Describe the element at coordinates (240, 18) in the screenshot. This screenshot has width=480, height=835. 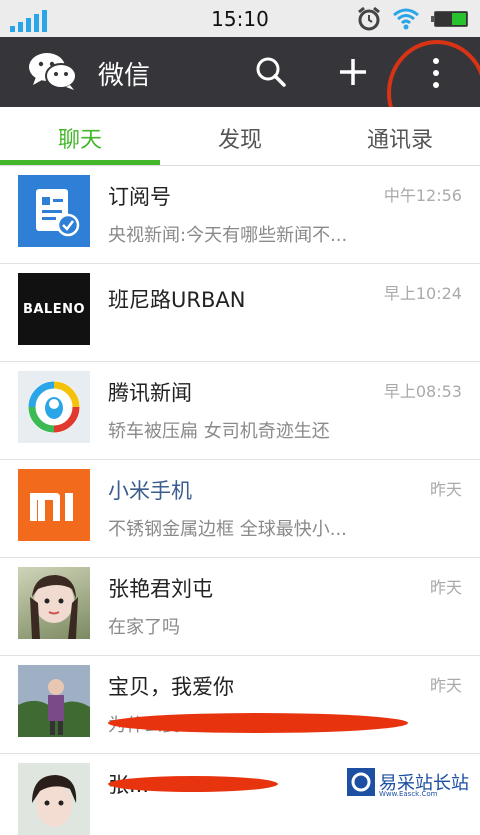
I see `status-bar: 15:10` at that location.